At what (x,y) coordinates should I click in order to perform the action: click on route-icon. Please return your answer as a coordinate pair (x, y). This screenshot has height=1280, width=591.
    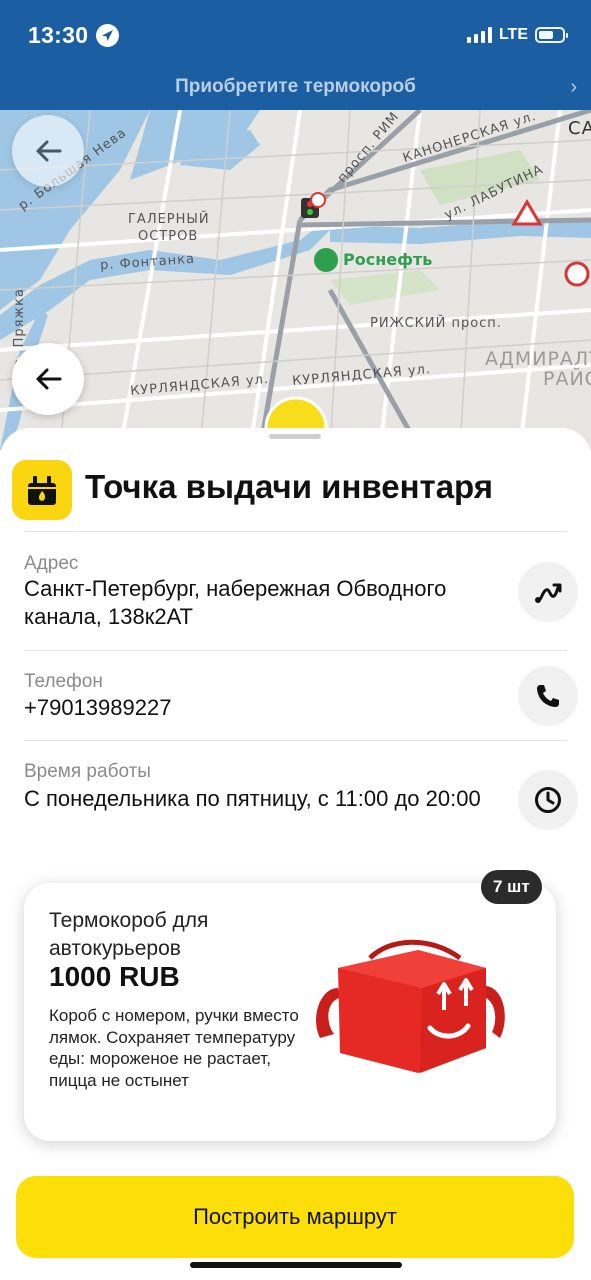
    Looking at the image, I should click on (548, 593).